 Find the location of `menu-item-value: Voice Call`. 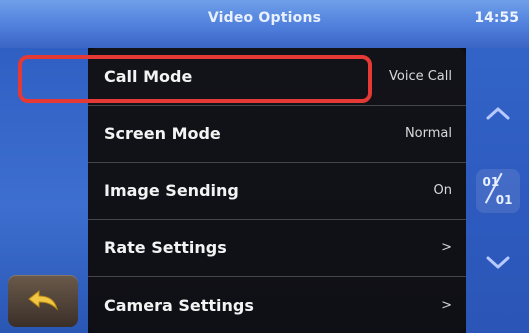

menu-item-value: Voice Call is located at coordinates (420, 76).